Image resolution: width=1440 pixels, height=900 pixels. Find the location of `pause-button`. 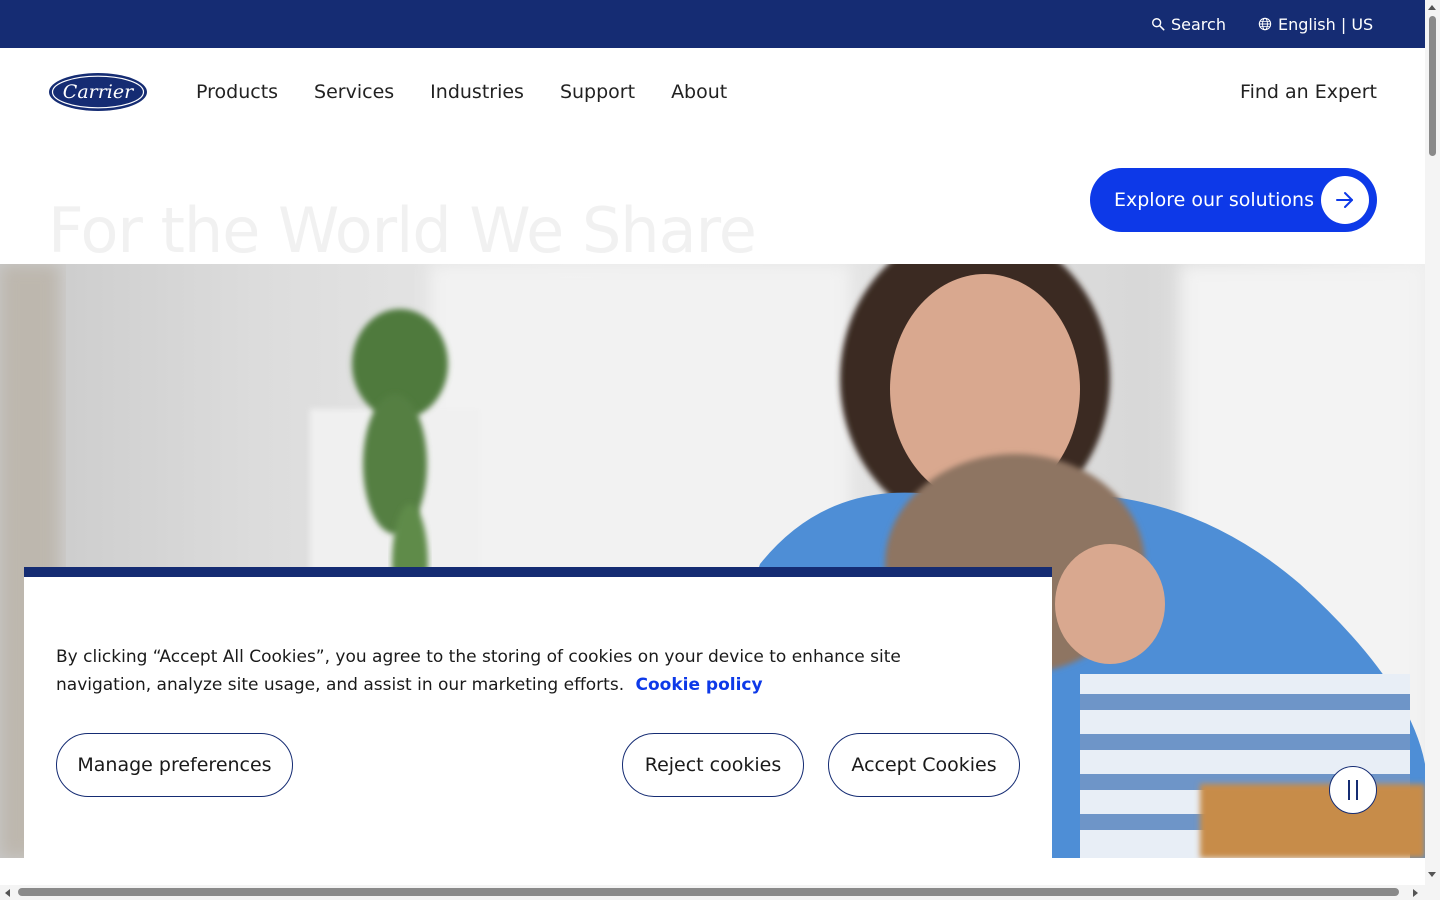

pause-button is located at coordinates (1353, 790).